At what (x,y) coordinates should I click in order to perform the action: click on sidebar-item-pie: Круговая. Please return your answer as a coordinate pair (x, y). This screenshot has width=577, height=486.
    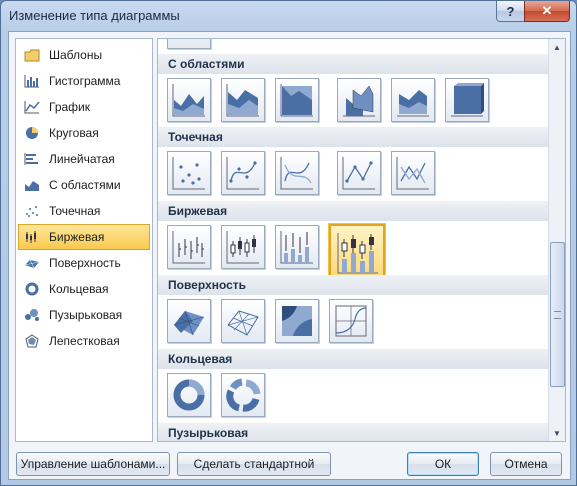
    Looking at the image, I should click on (84, 133).